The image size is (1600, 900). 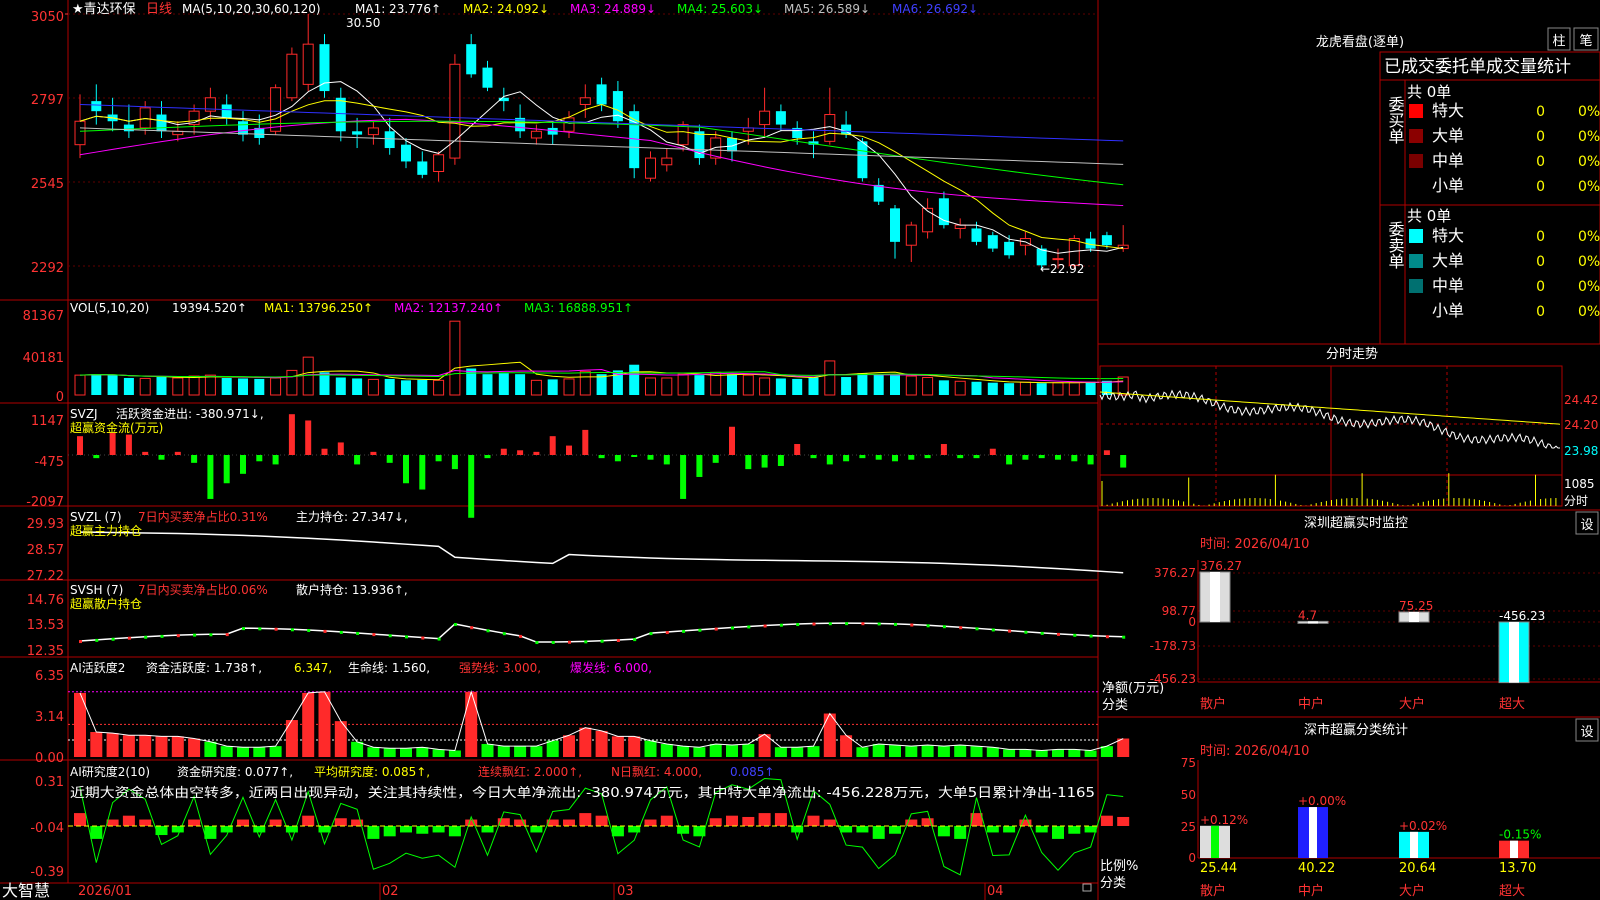 I want to click on period-label: 日线, so click(x=159, y=9).